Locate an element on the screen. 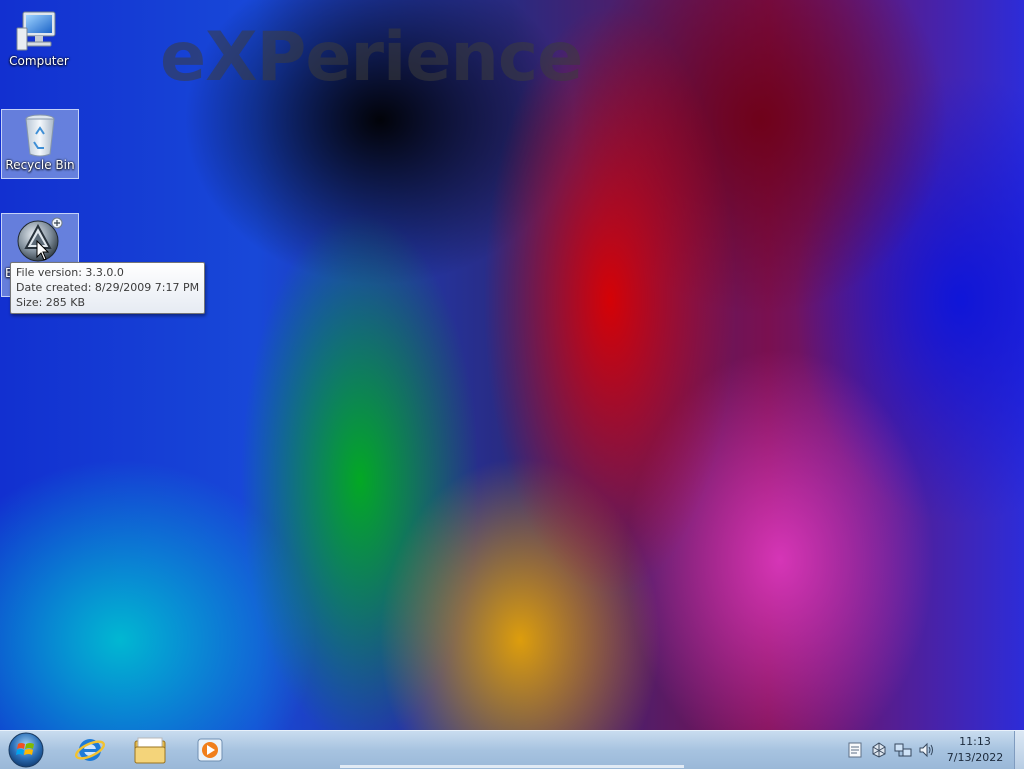 The height and width of the screenshot is (773, 1024). taskbar-internet-explorer is located at coordinates (90, 750).